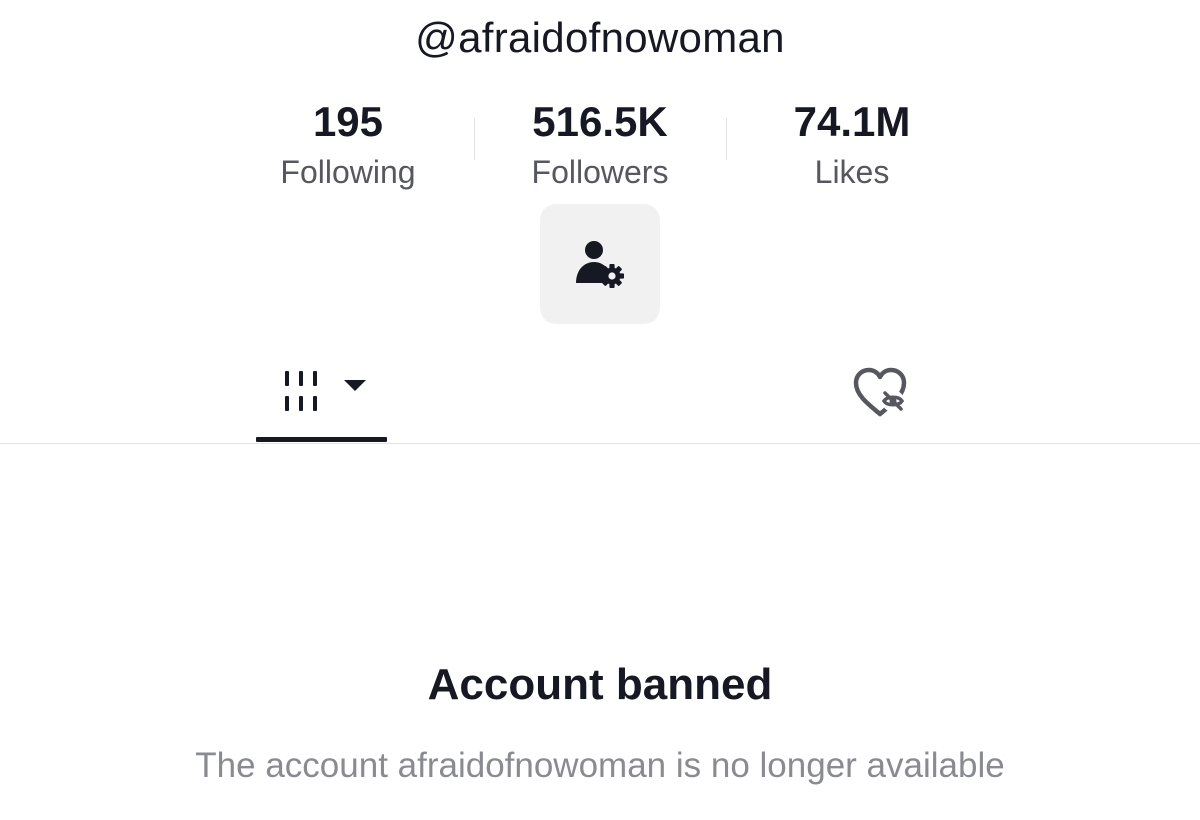 Image resolution: width=1200 pixels, height=820 pixels. Describe the element at coordinates (600, 172) in the screenshot. I see `stat-followers-label: Followers` at that location.